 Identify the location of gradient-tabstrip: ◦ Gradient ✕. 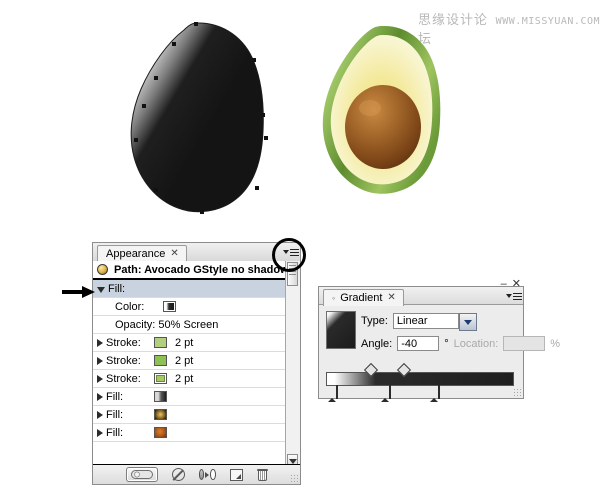
(421, 296).